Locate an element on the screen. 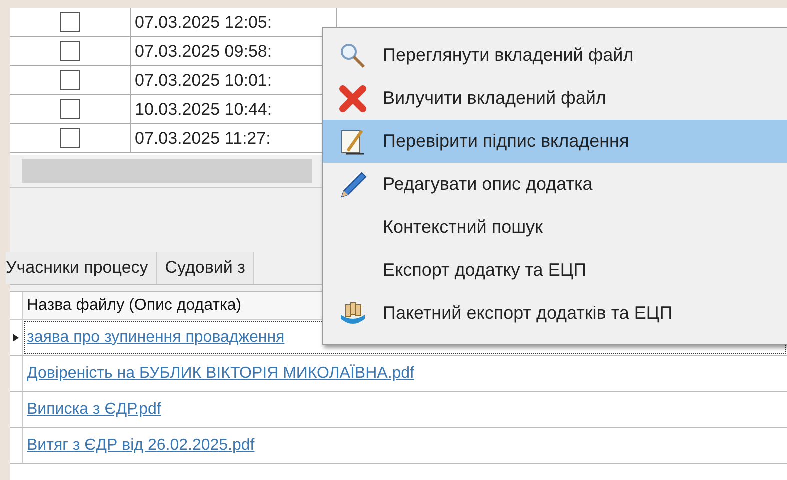 Image resolution: width=787 pixels, height=480 pixels. file-link: Довіреність на БУБЛИК ВІКТОРІЯ МИКОЛАЇВНА.pdf is located at coordinates (220, 373).